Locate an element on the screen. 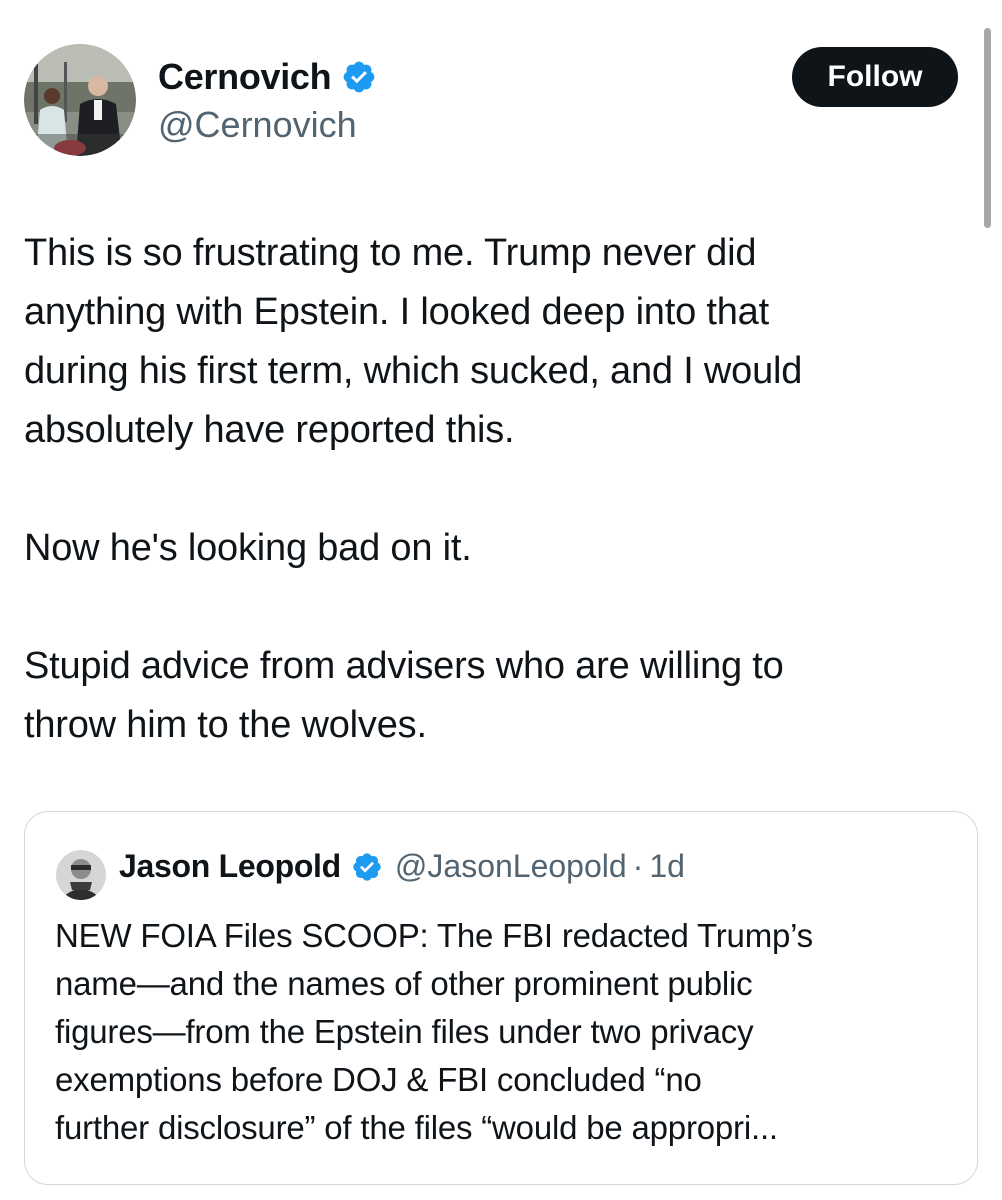 This screenshot has width=1002, height=1200. tweet-line: throw him to the wolves. is located at coordinates (225, 725).